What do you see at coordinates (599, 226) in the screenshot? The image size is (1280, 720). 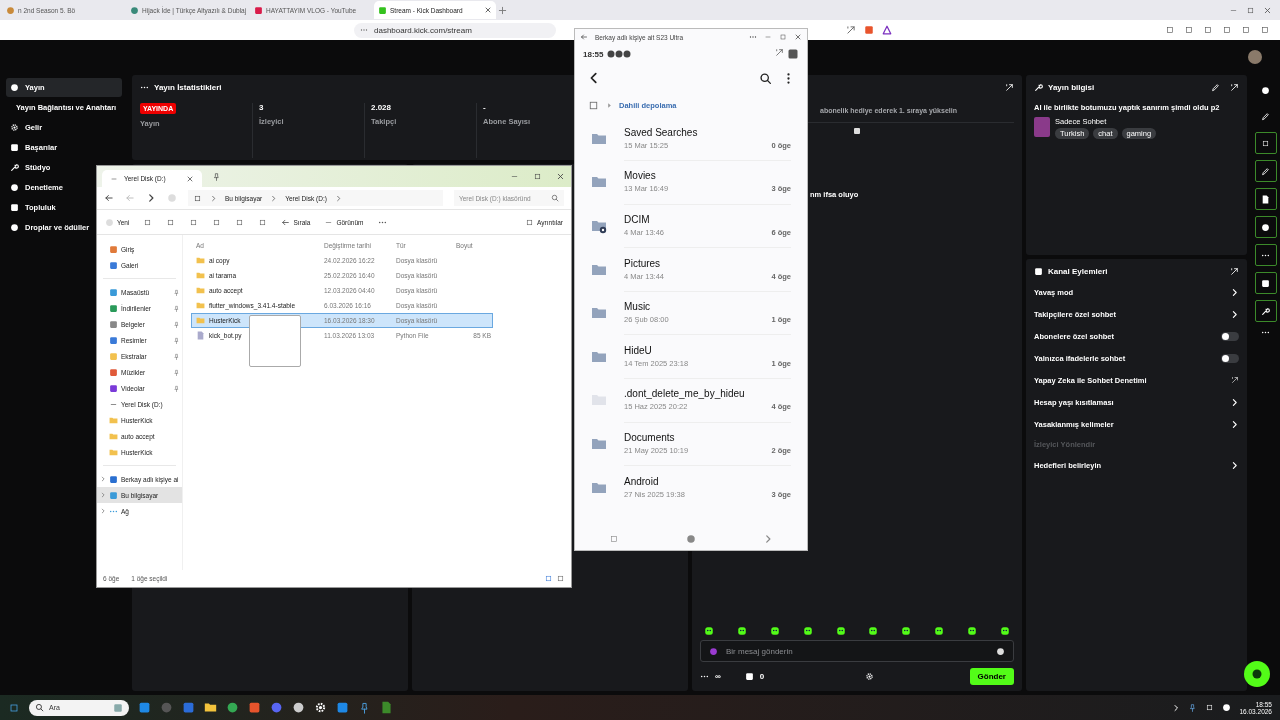 I see `camera-folder-icon` at bounding box center [599, 226].